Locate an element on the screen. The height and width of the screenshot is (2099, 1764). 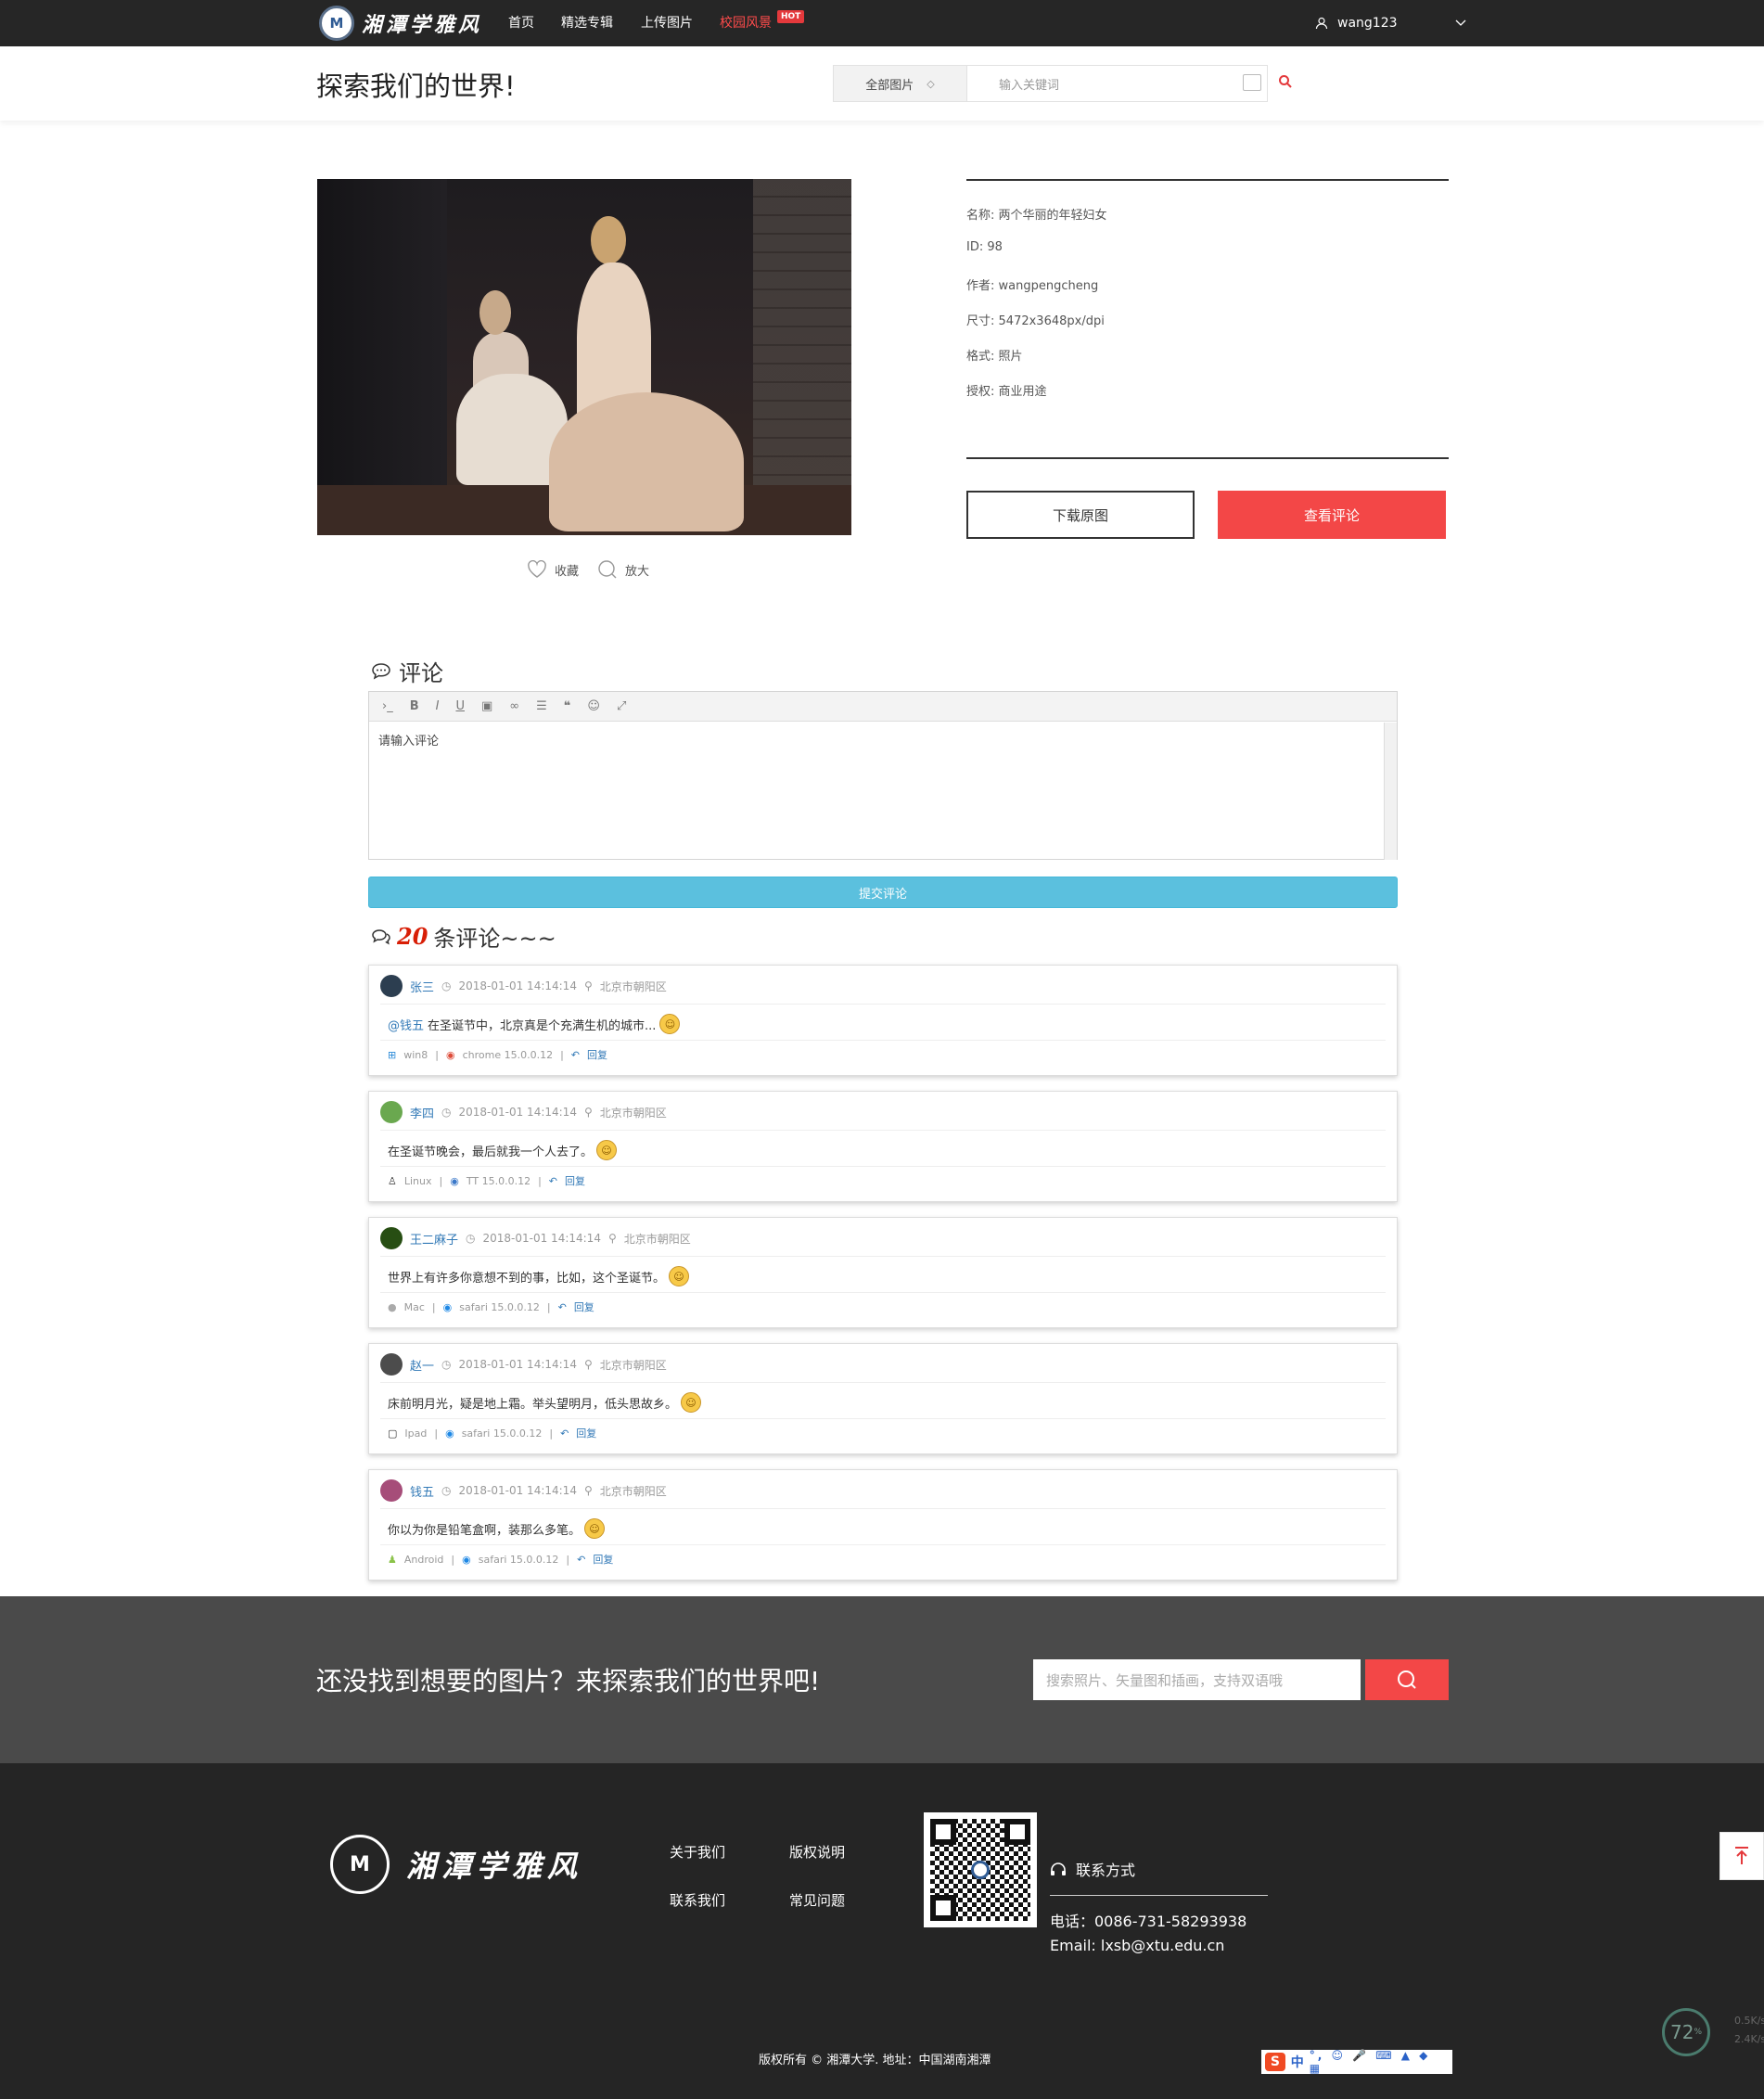
comment-author: 王二麻子 is located at coordinates (434, 1239).